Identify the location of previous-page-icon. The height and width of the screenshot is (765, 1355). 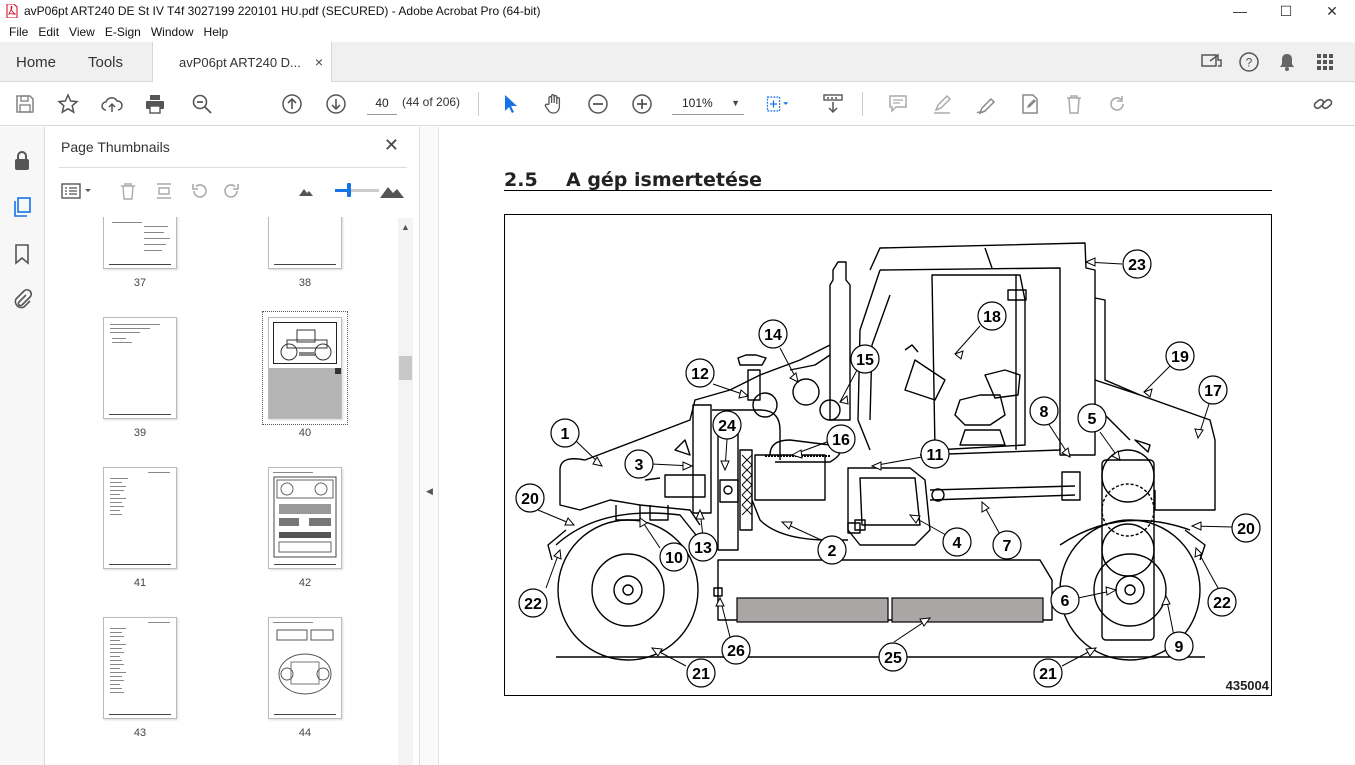
(292, 104).